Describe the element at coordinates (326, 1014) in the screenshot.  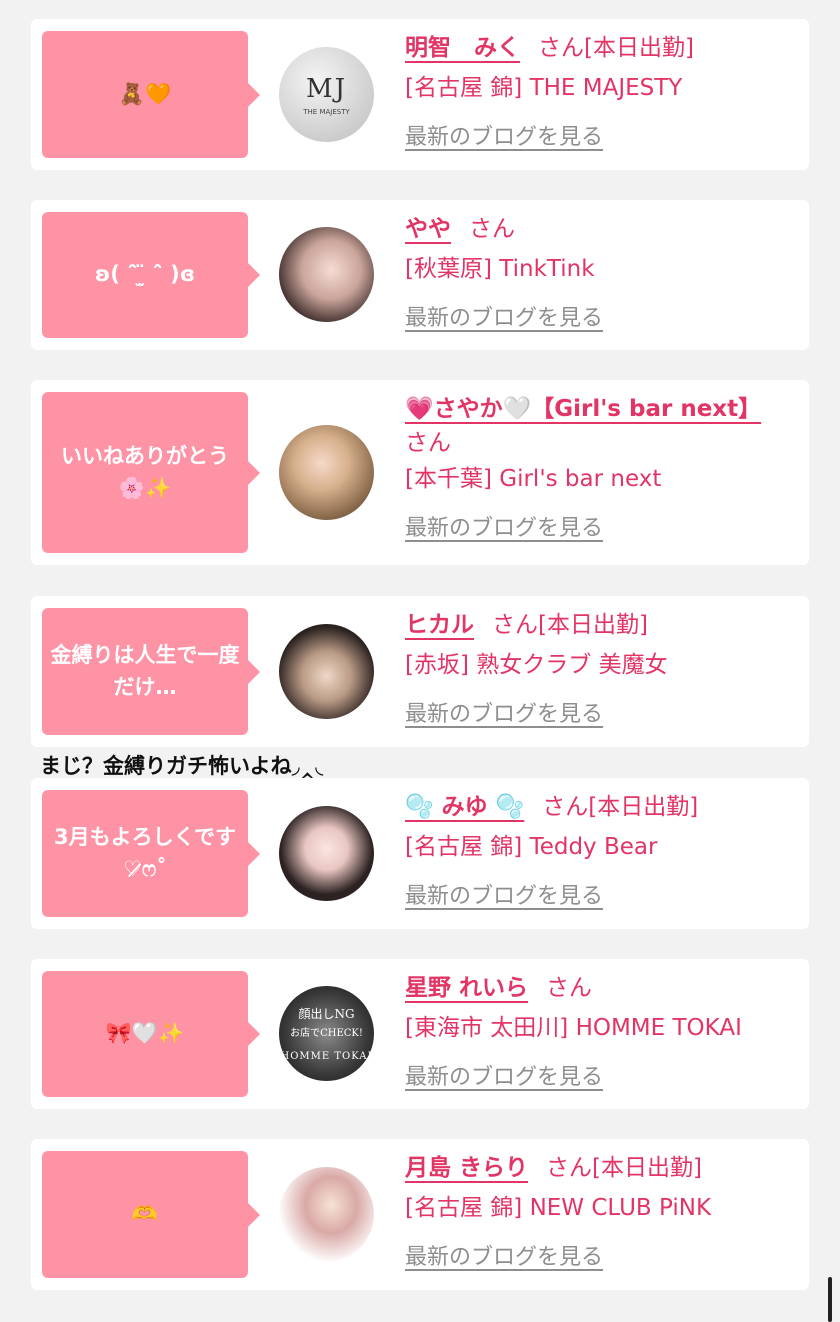
I see `banner-text-top: 顔出しNG` at that location.